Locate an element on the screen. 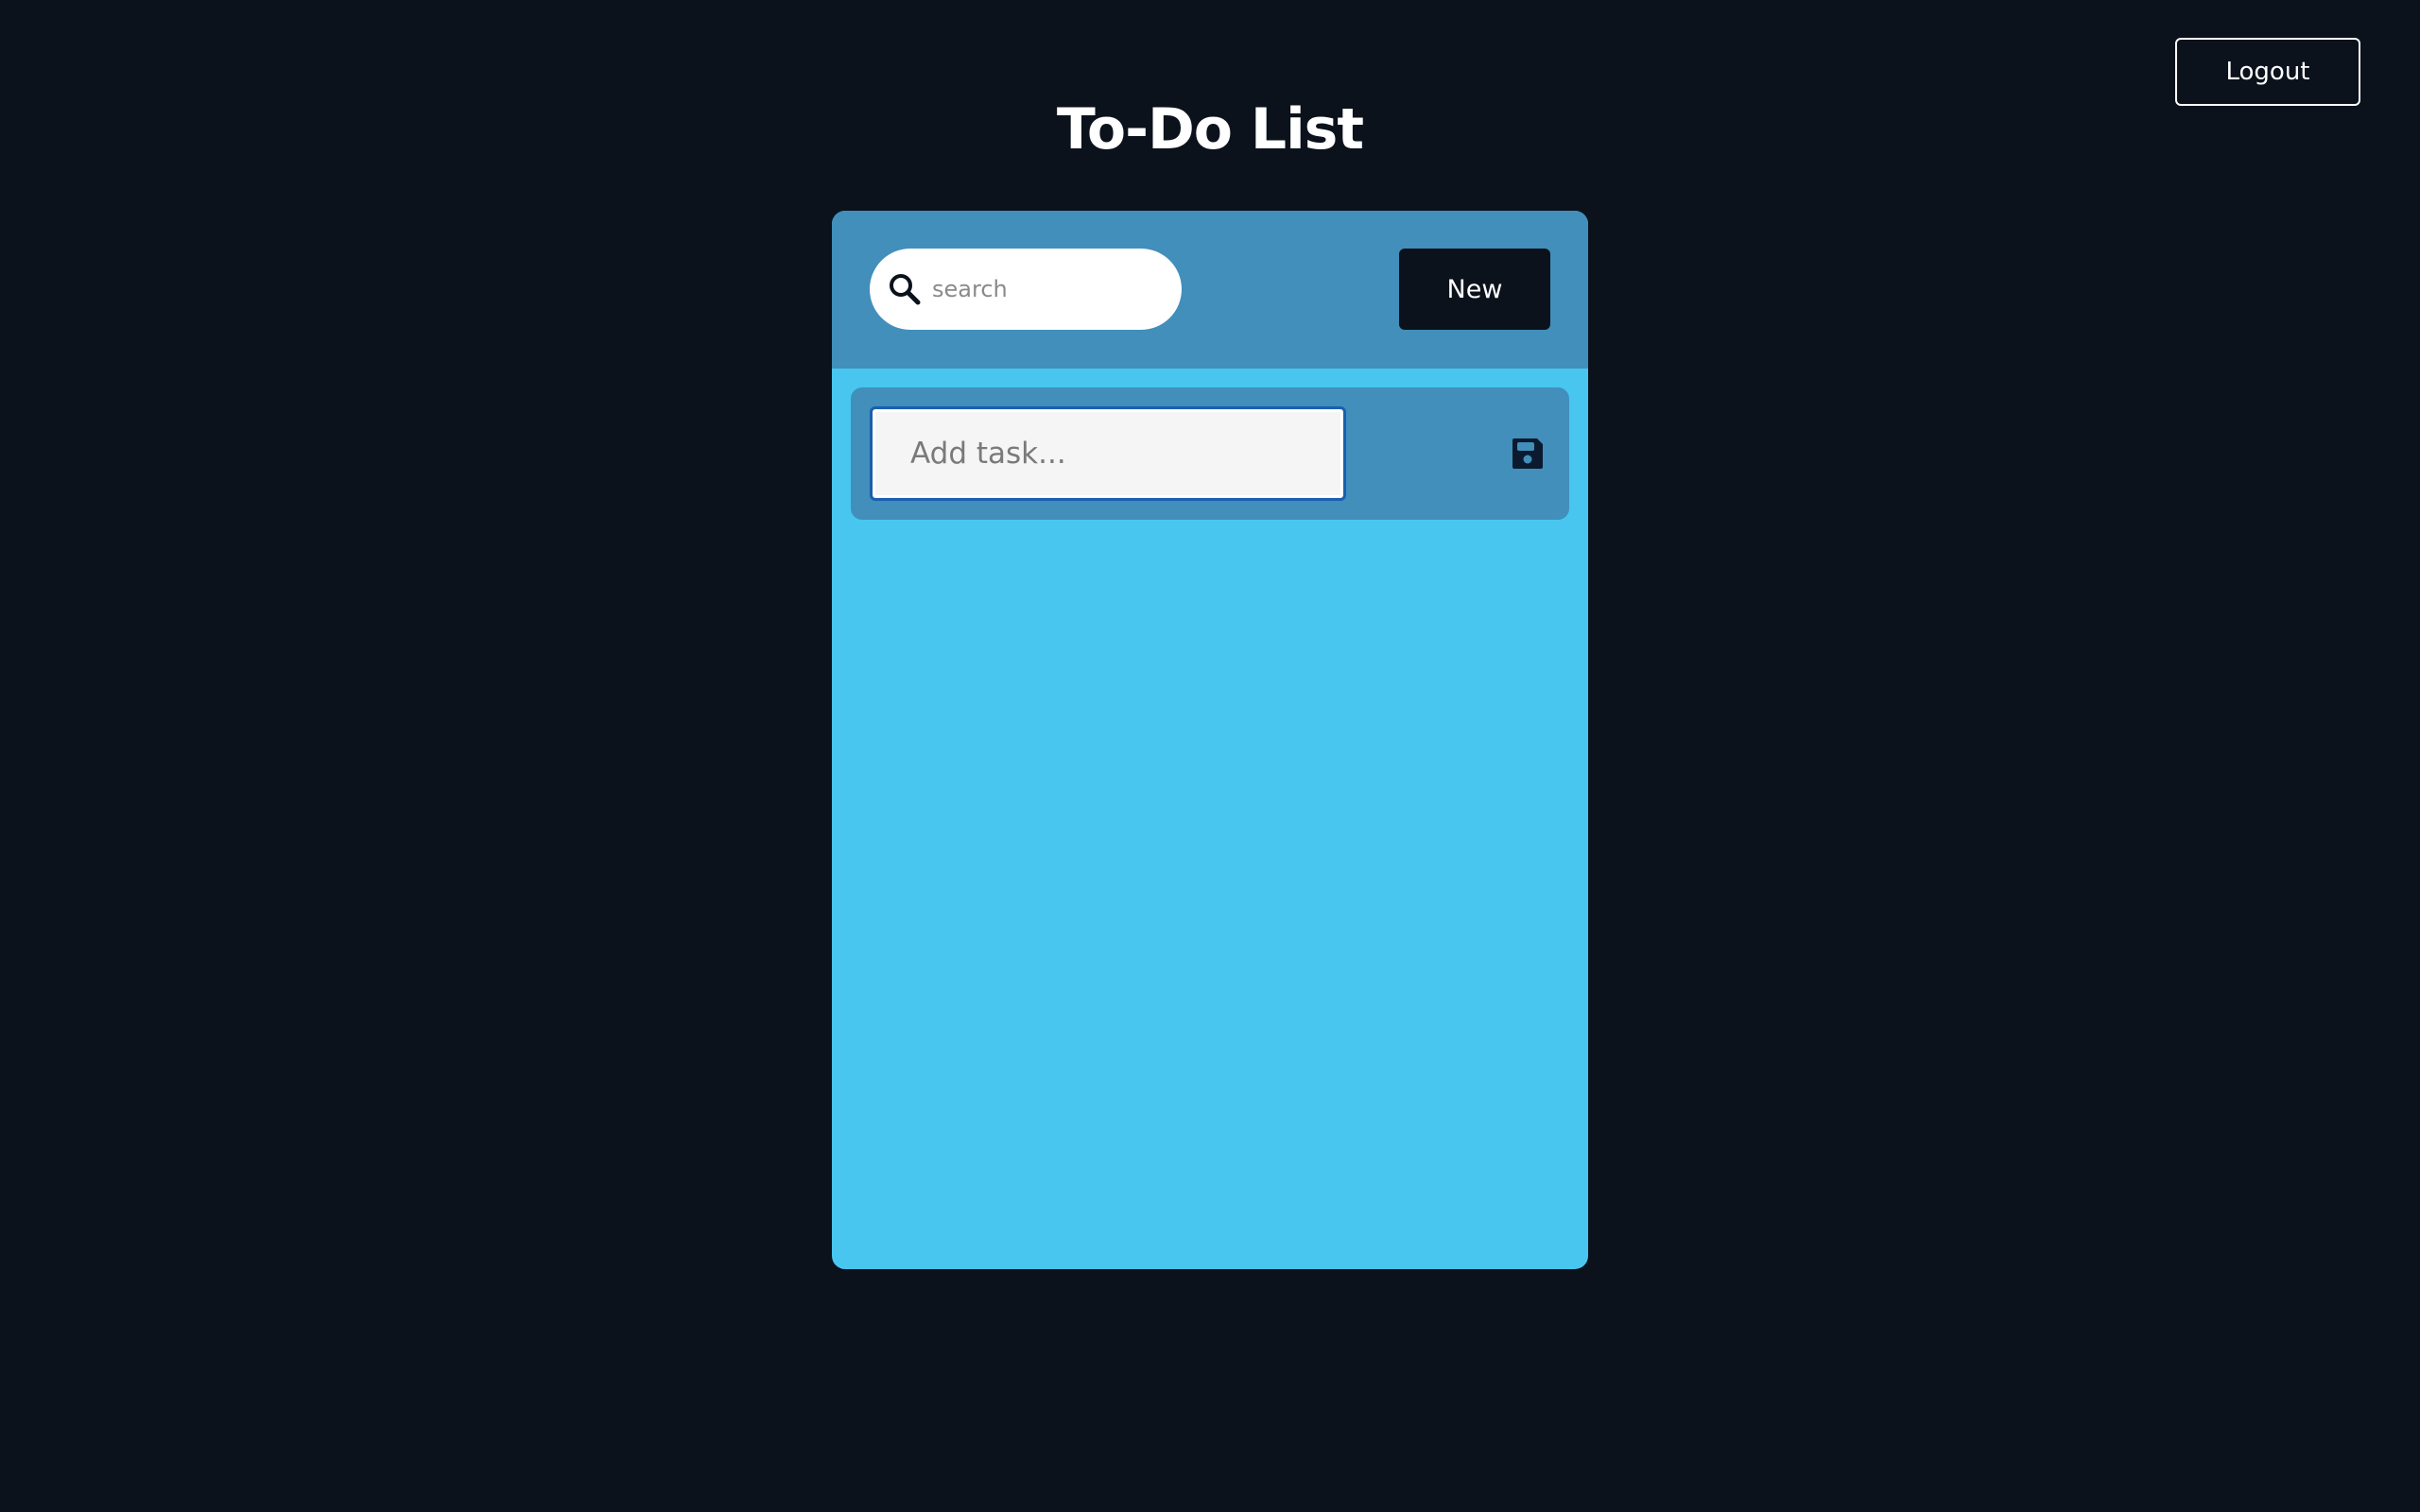 The height and width of the screenshot is (1512, 2420). search-box is located at coordinates (1026, 289).